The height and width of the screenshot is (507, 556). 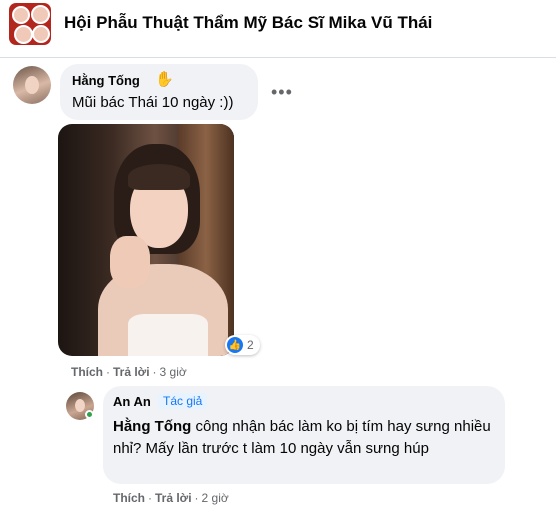 What do you see at coordinates (146, 240) in the screenshot?
I see `comment-photo` at bounding box center [146, 240].